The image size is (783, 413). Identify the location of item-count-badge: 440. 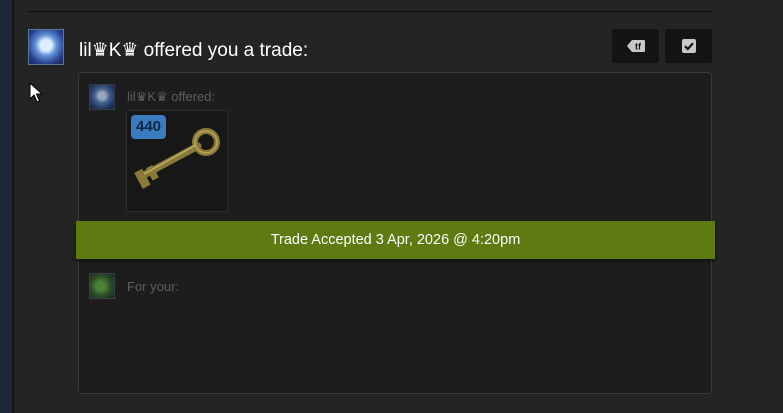
(149, 127).